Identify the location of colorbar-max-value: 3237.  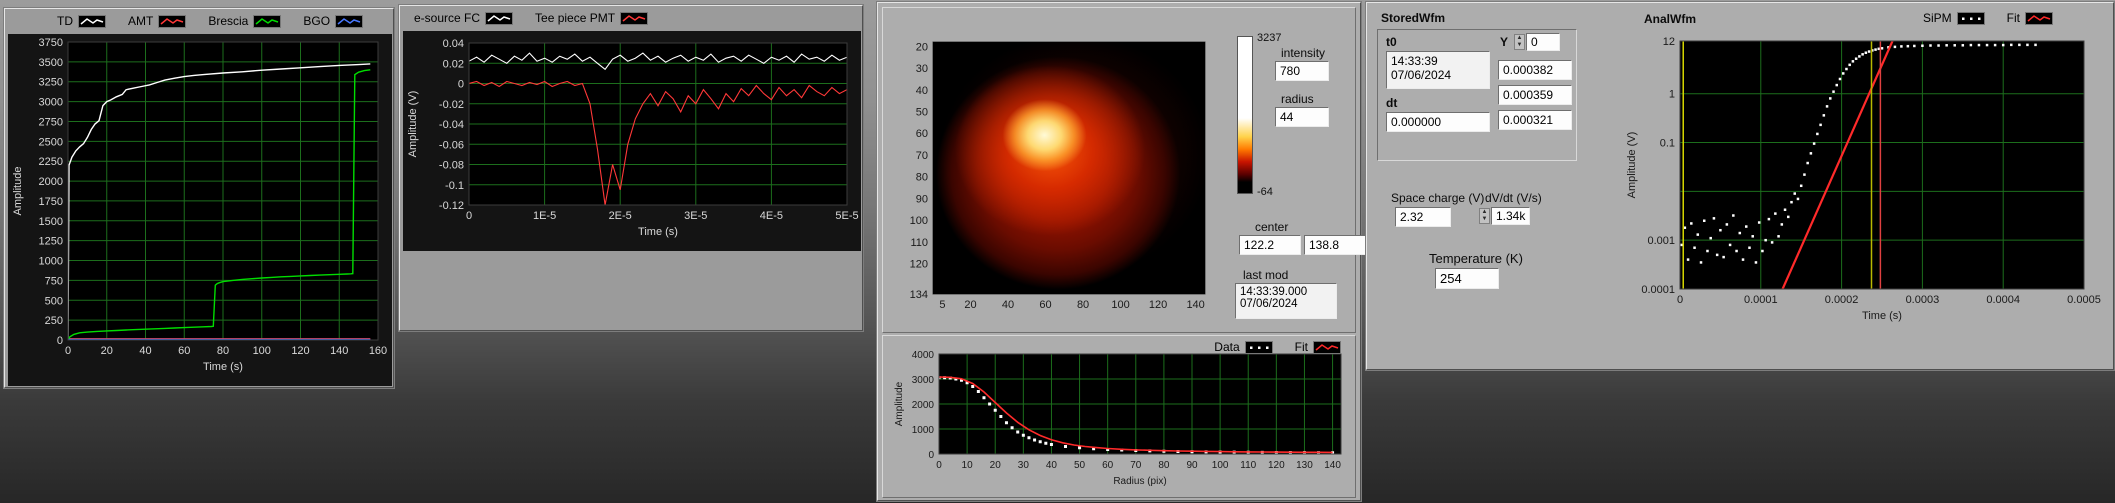
(1269, 38).